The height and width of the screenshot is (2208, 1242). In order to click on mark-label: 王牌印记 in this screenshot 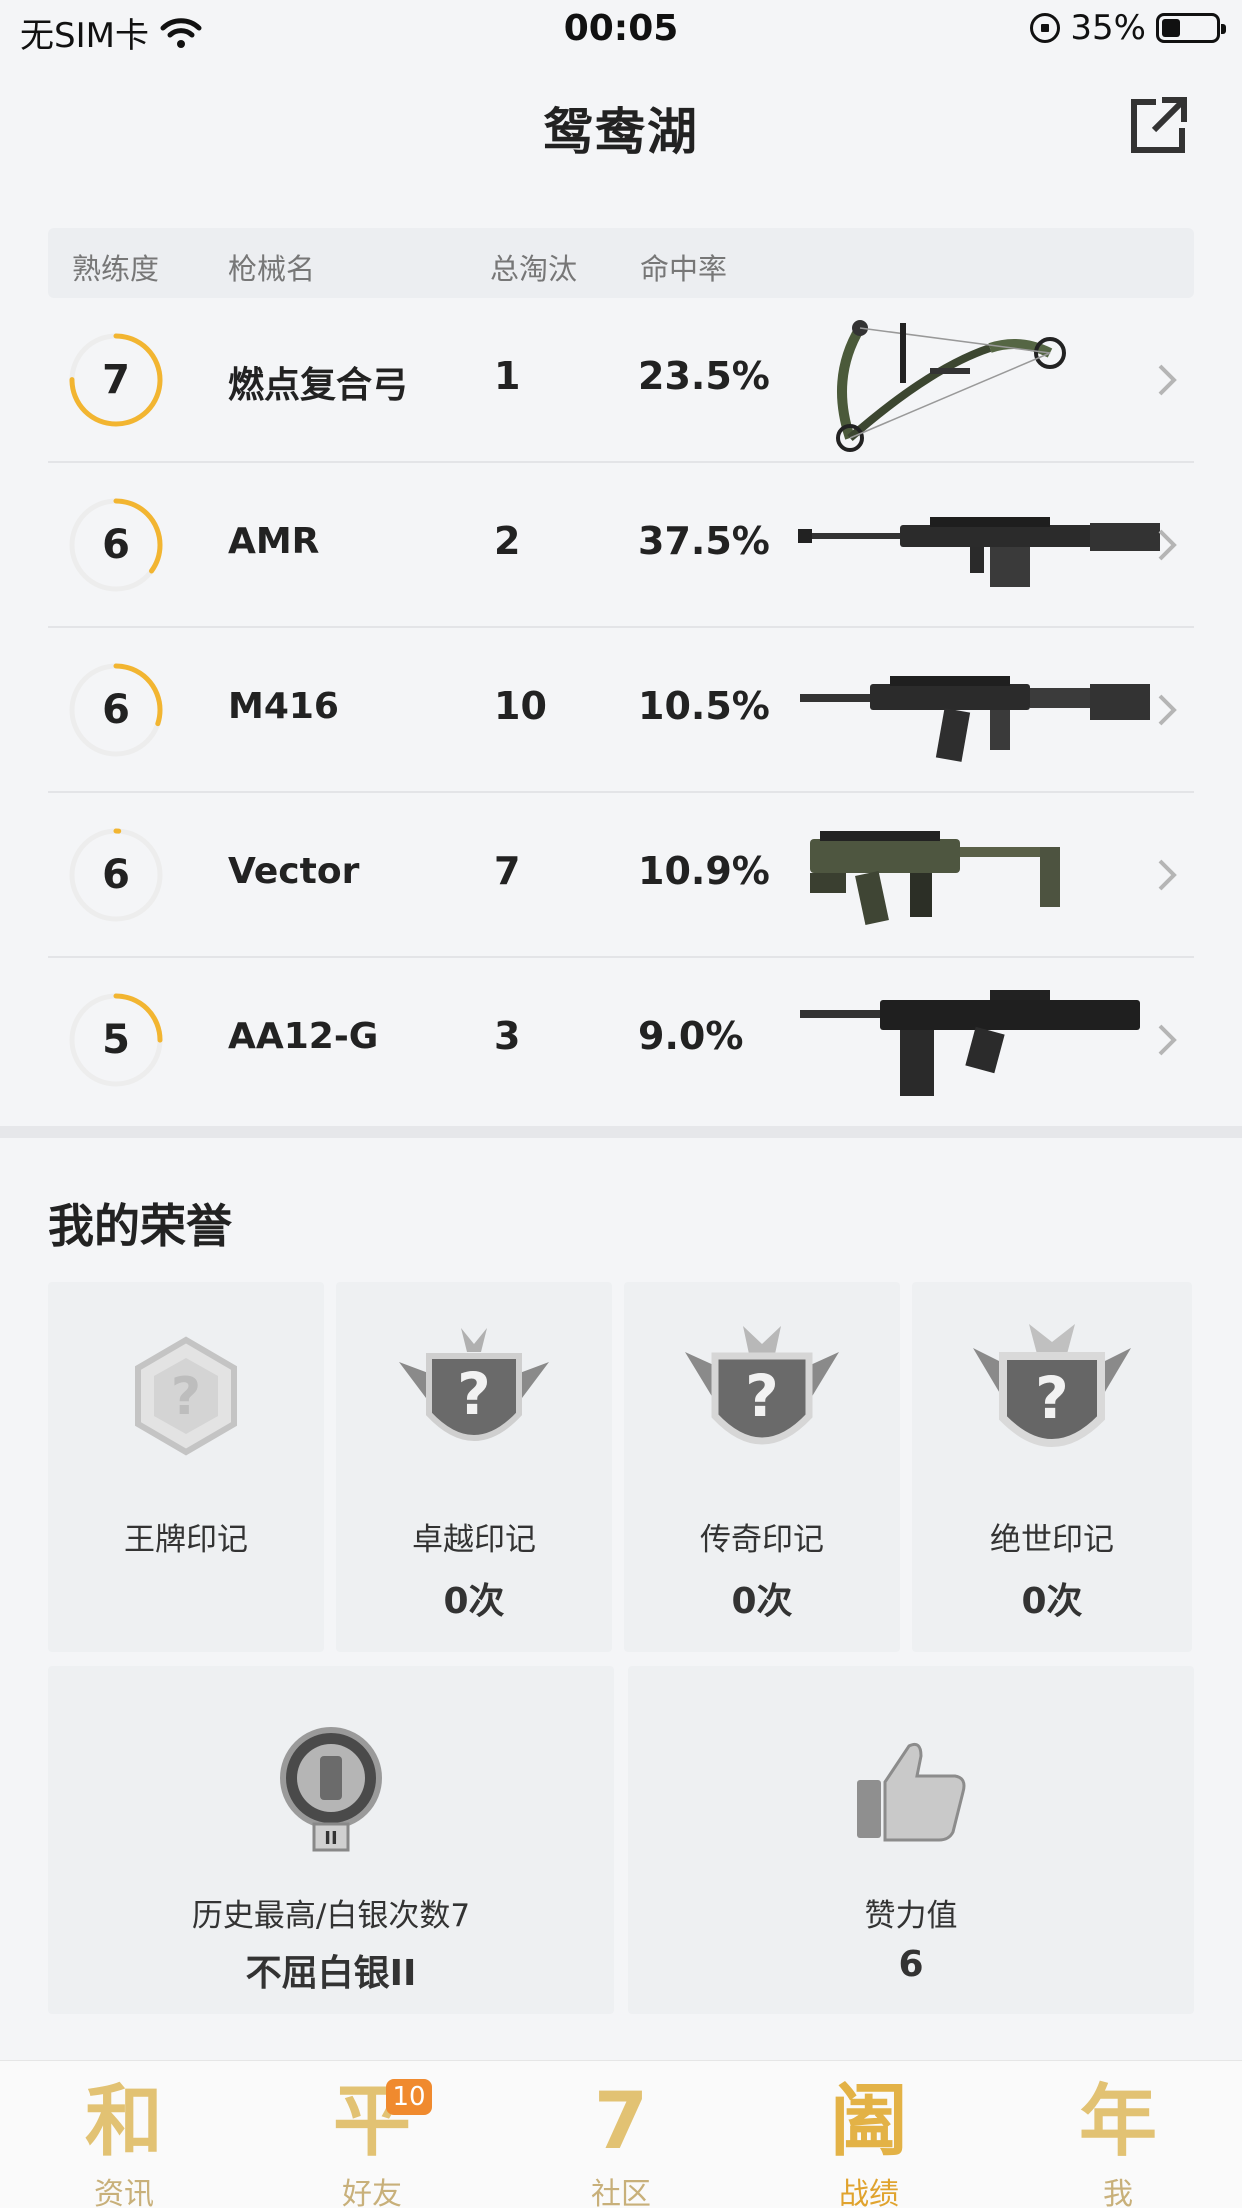, I will do `click(186, 1540)`.